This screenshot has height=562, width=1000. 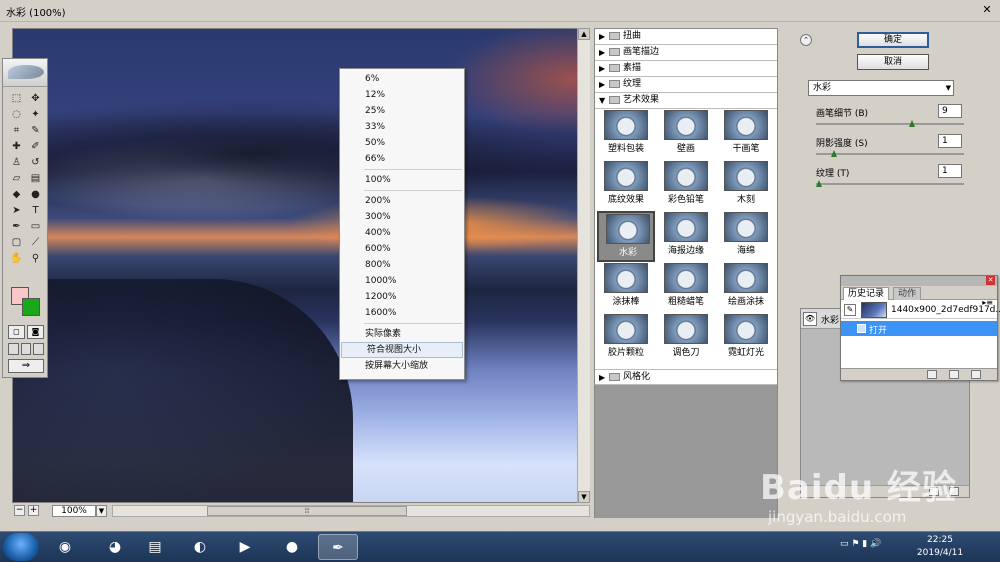 I want to click on menu-item-12: 12%, so click(x=402, y=95).